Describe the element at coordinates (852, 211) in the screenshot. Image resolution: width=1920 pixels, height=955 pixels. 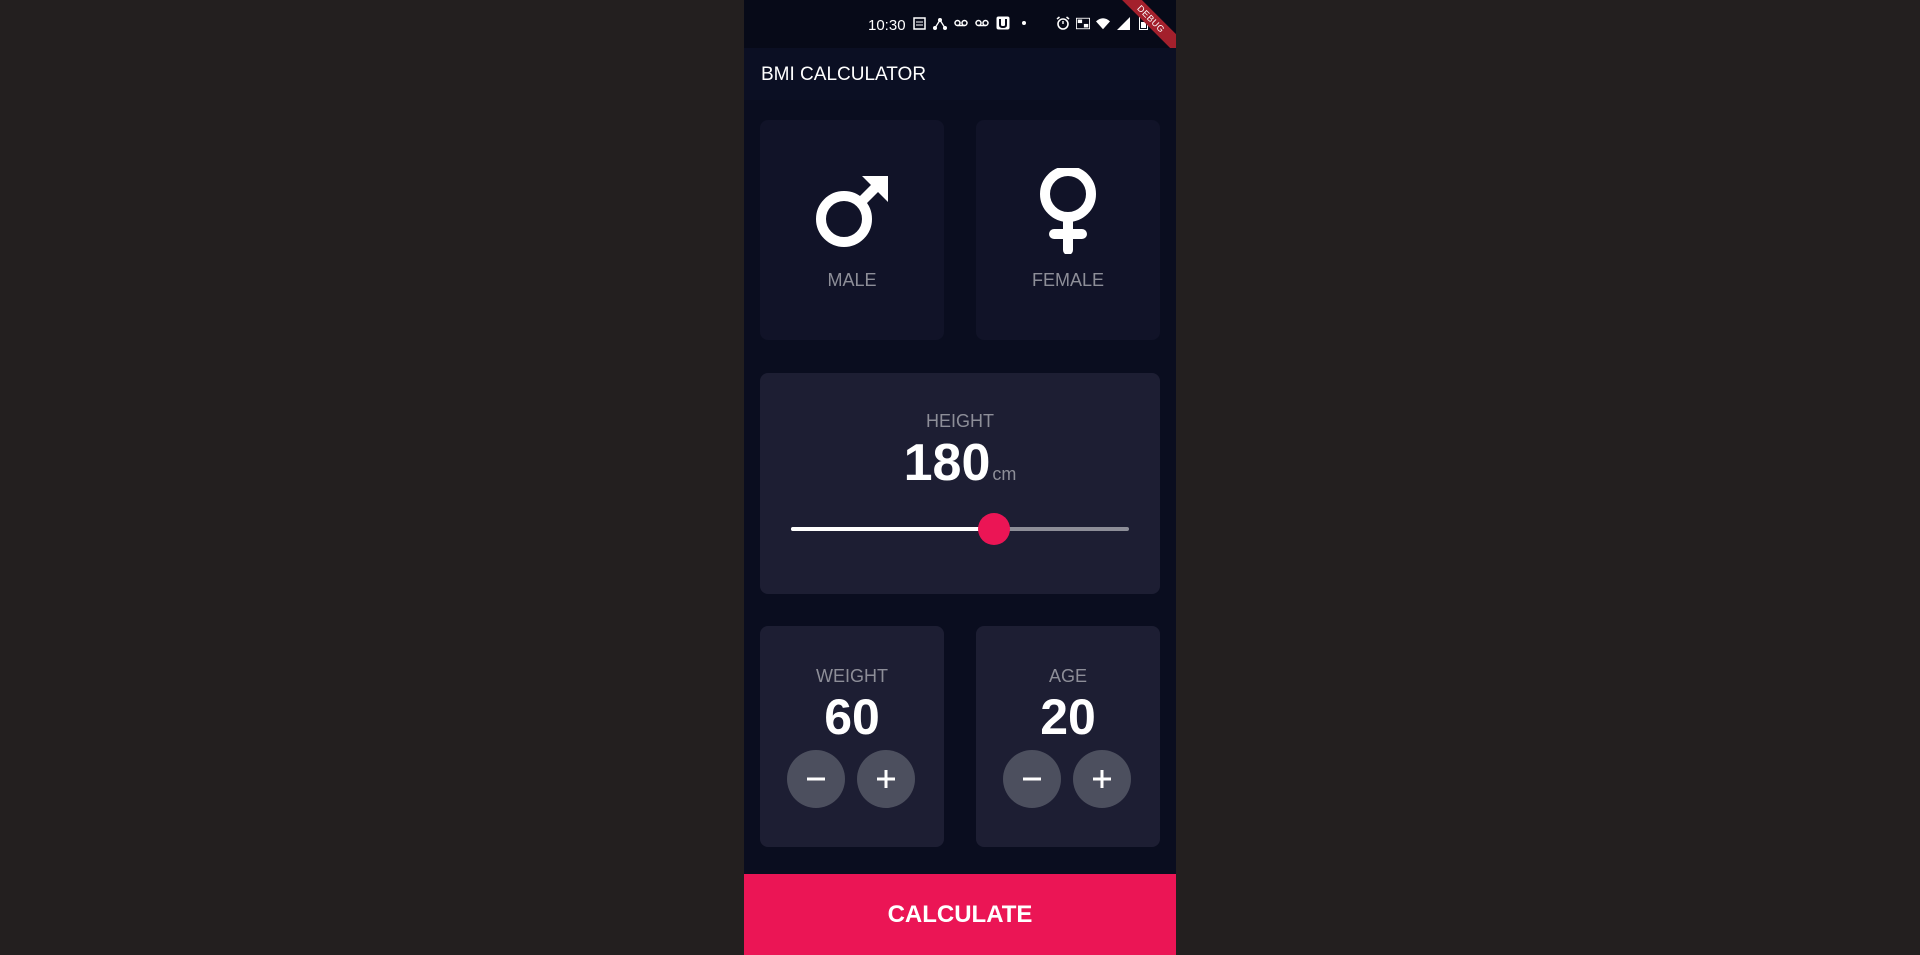
I see `male-icon` at that location.